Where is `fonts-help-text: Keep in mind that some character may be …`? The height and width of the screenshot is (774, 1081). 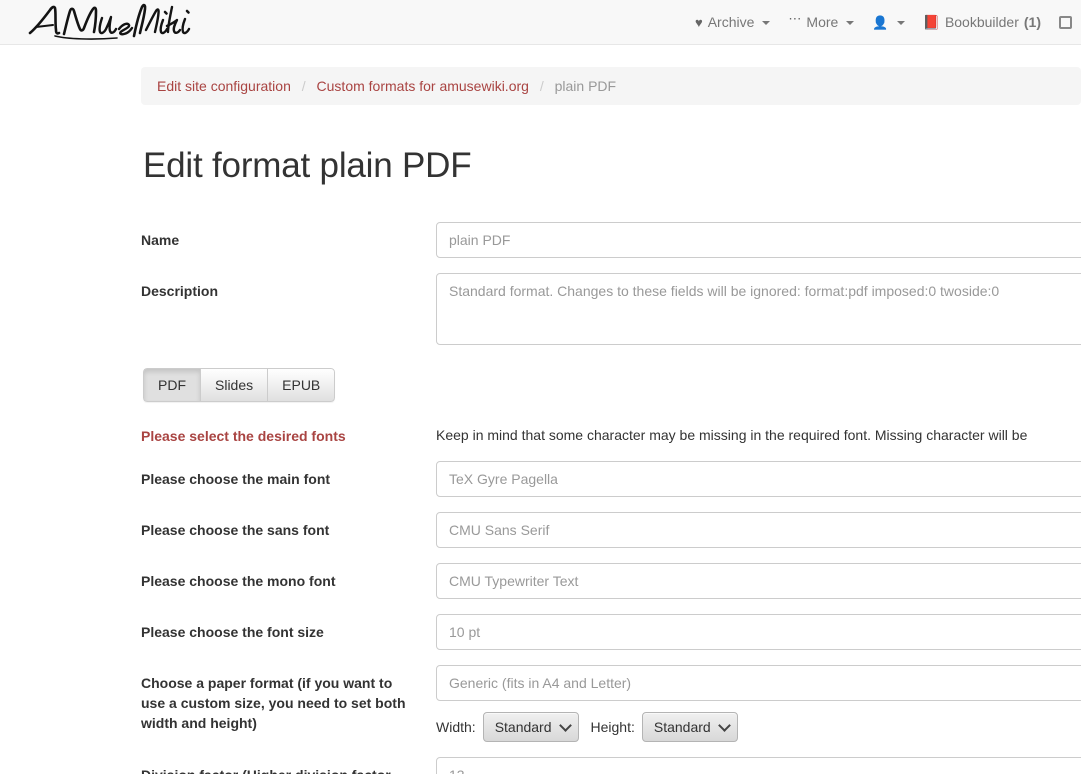 fonts-help-text: Keep in mind that some character may be … is located at coordinates (732, 434).